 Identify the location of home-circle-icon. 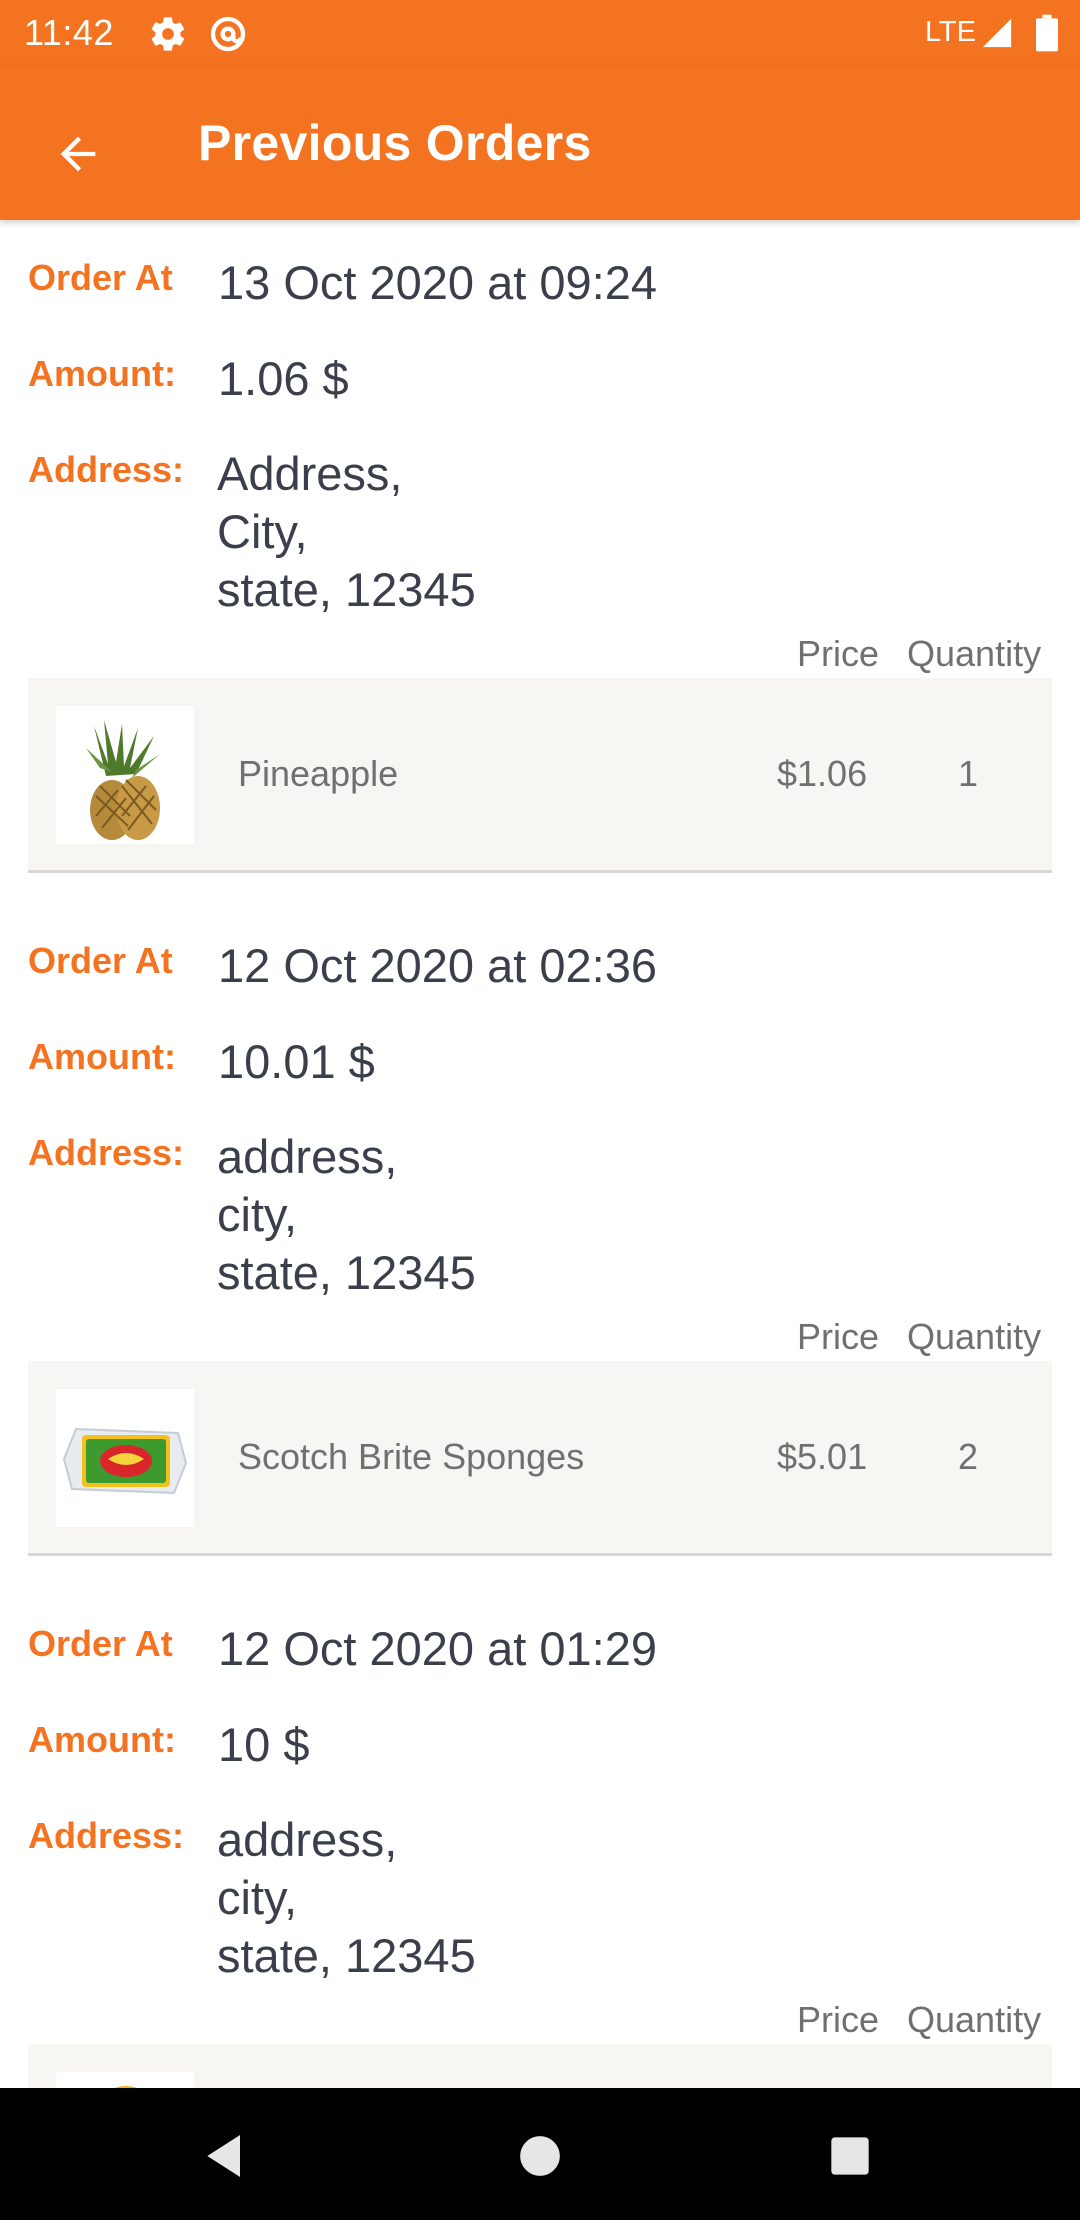
(540, 2156).